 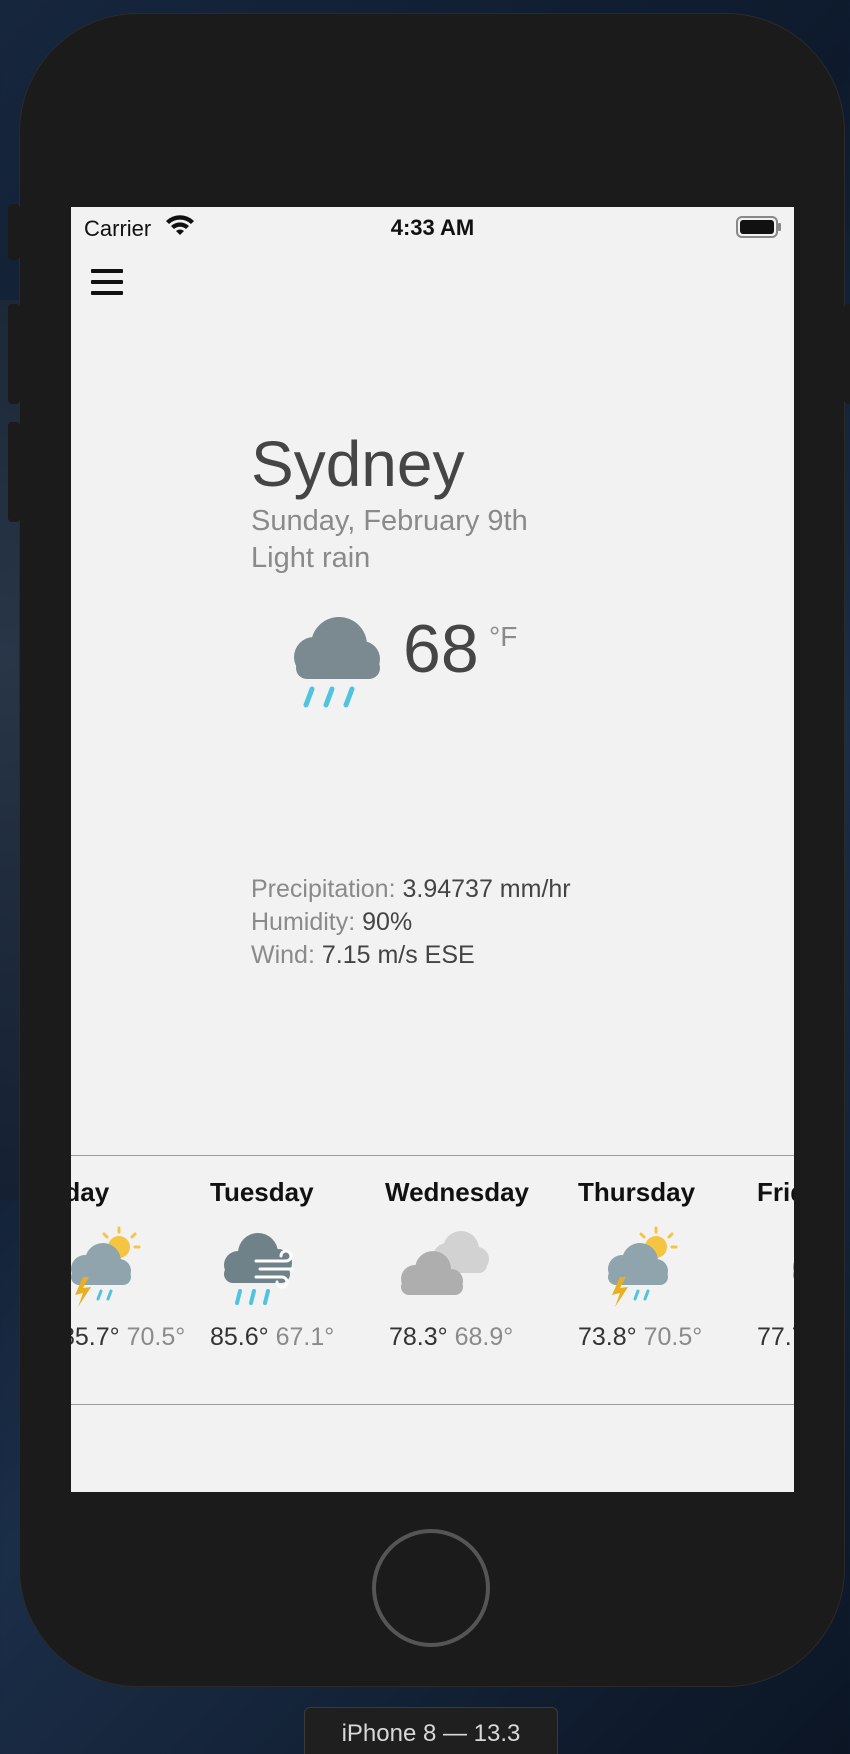 I want to click on forecast-high: 78.3°, so click(x=418, y=1337).